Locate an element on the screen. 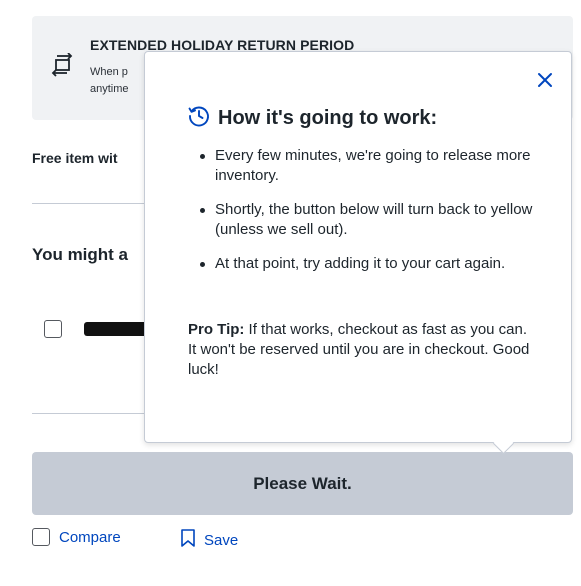  close-icon is located at coordinates (545, 80).